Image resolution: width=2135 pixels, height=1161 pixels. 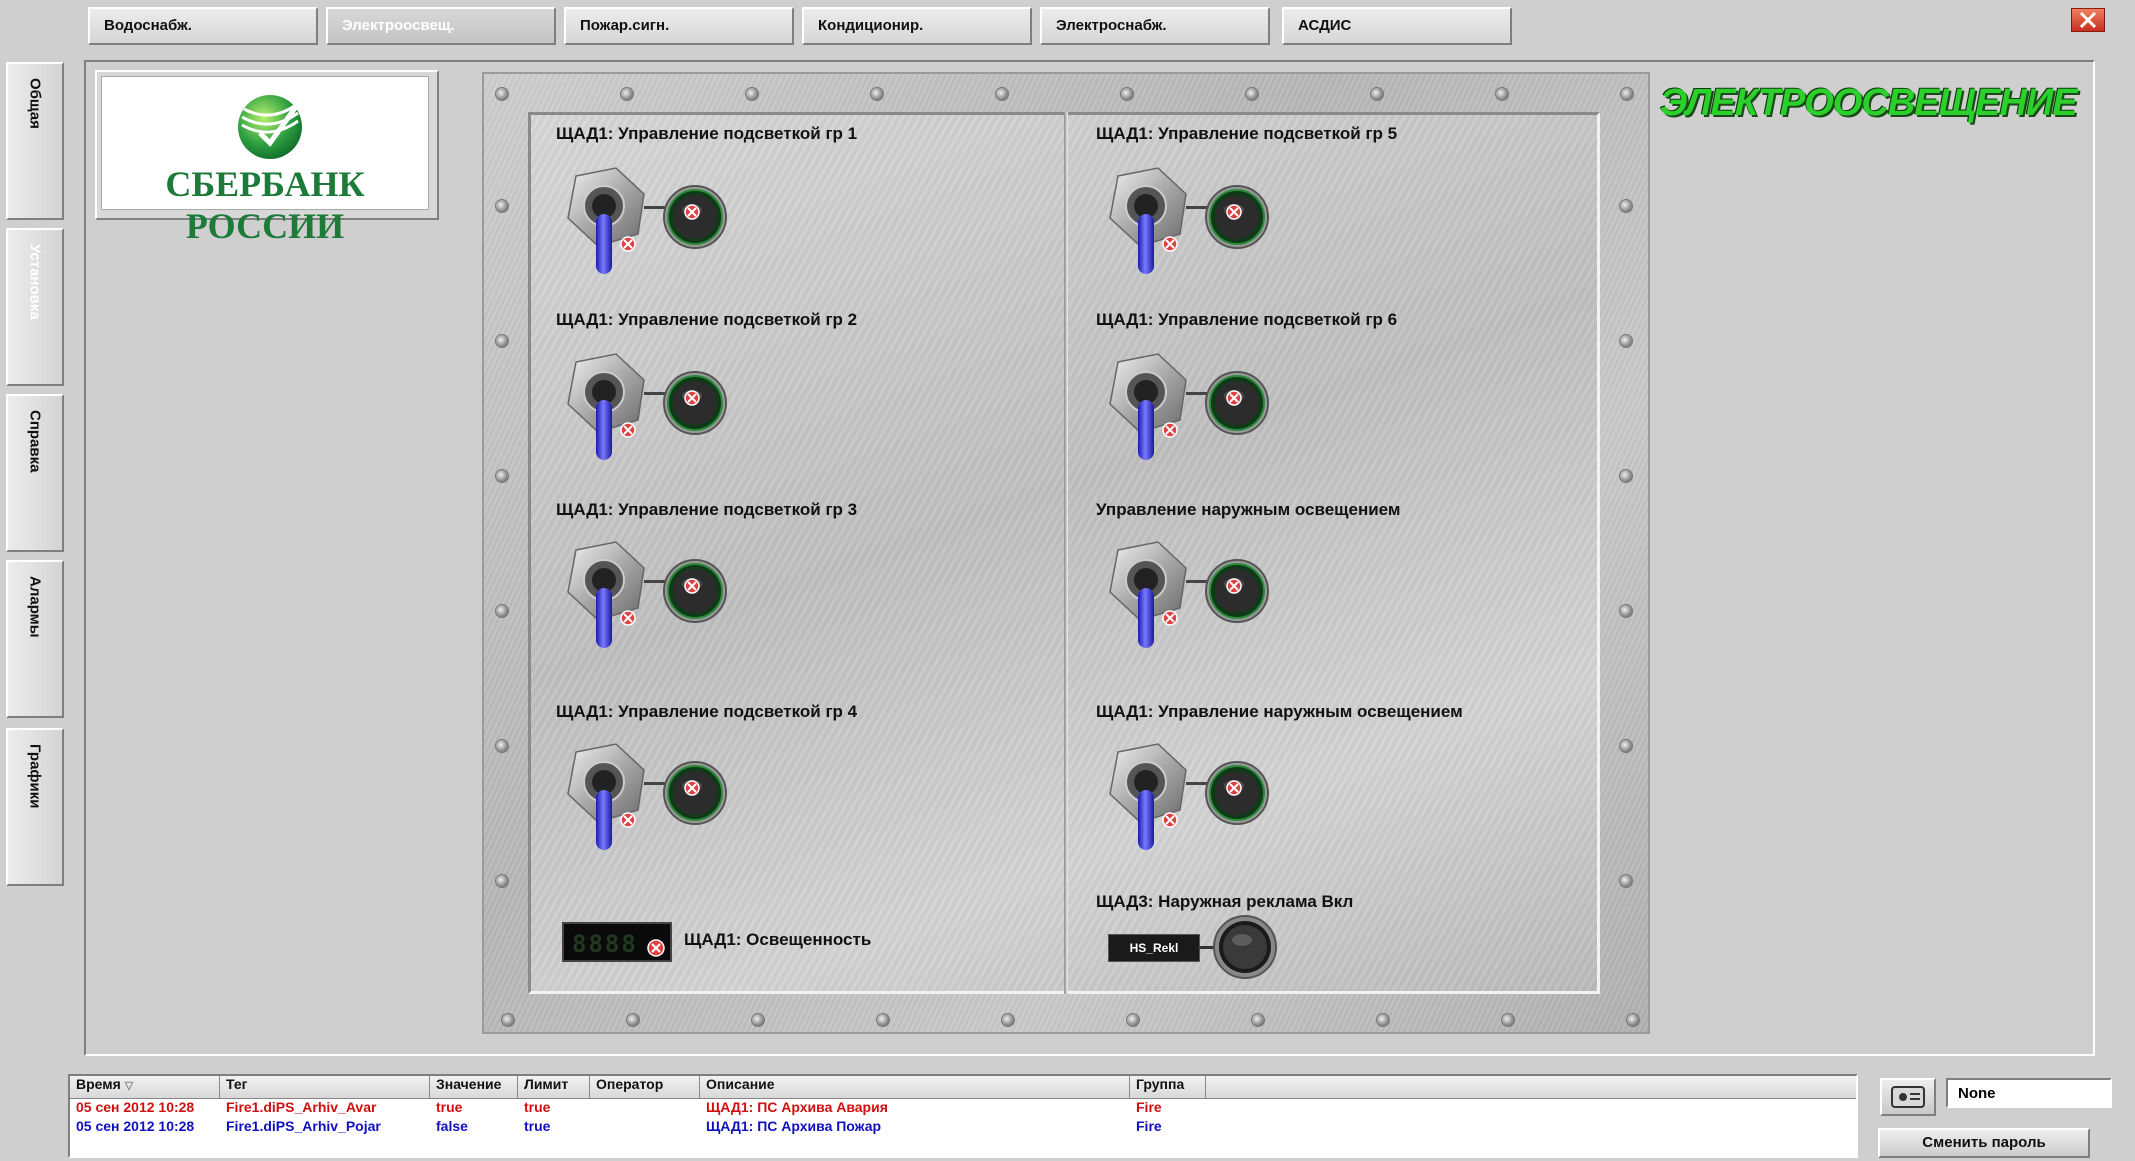 I want to click on control-label-outdoor: Управление наружным освещением, so click(x=1248, y=509).